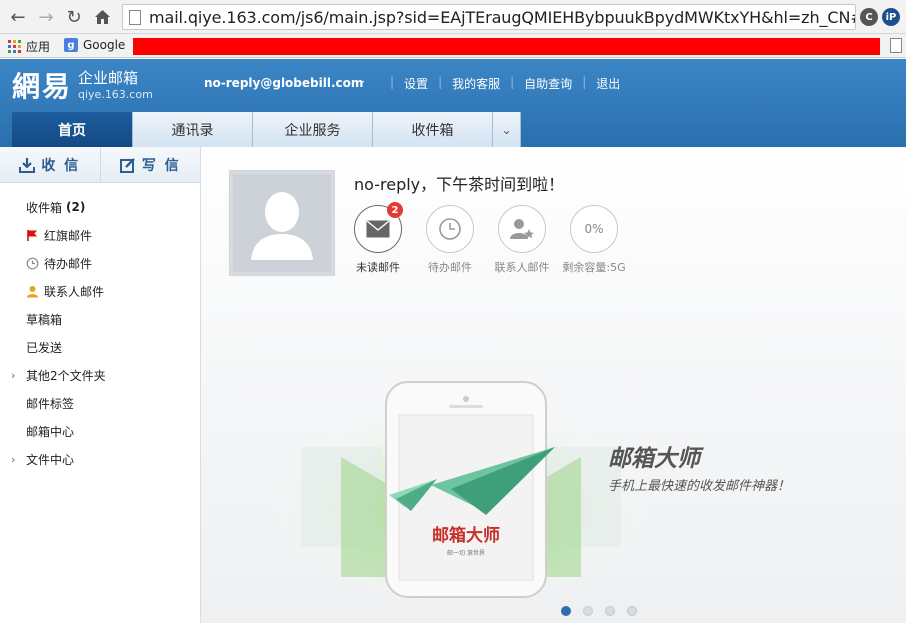 Image resolution: width=906 pixels, height=623 pixels. Describe the element at coordinates (100, 291) in the screenshot. I see `folder-contacts-mail: 联系人邮件` at that location.